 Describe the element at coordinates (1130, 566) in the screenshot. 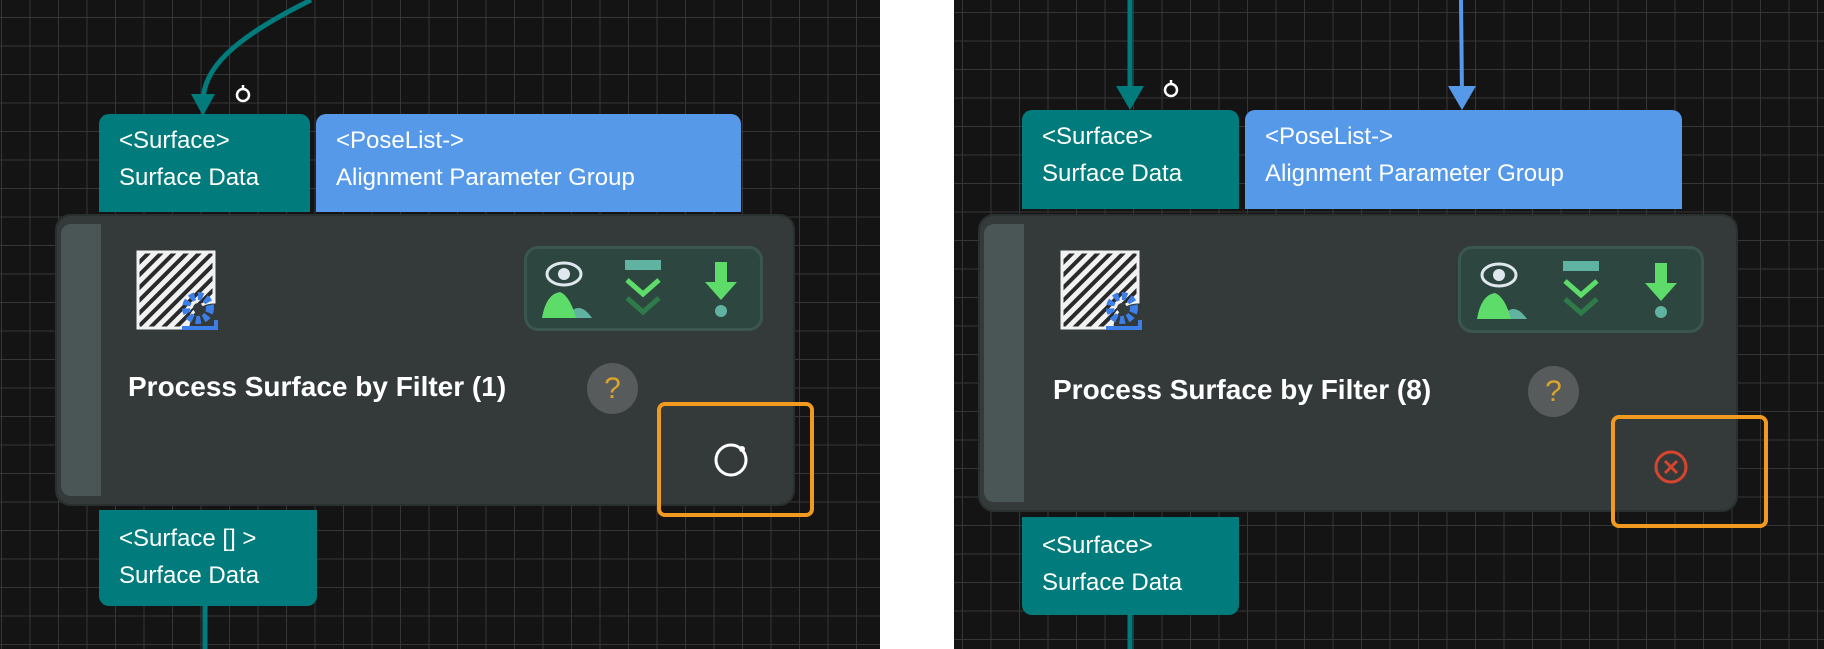

I see `output-port-surface: <Surface> Surface Data` at that location.